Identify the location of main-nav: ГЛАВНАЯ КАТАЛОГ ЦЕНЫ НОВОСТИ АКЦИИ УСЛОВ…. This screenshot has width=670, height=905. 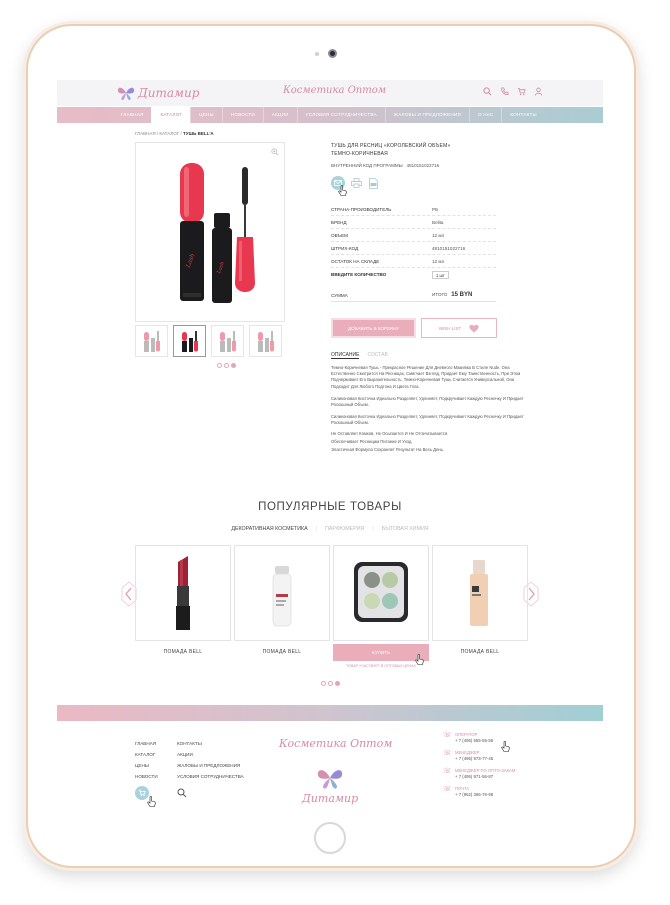
(330, 115).